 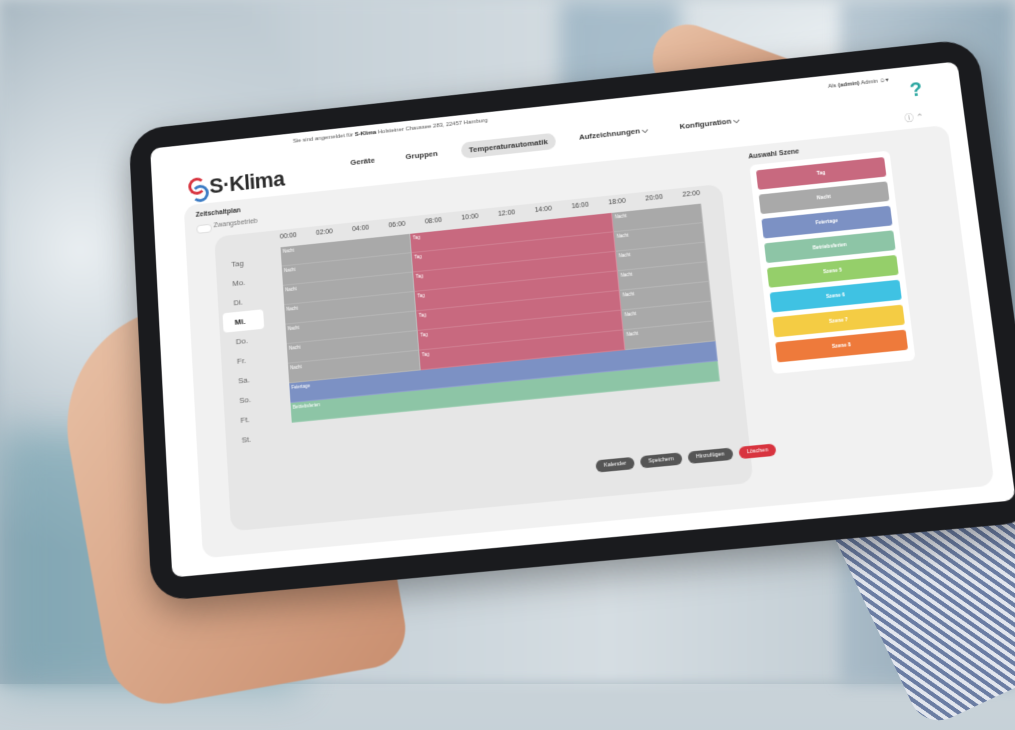 What do you see at coordinates (200, 193) in the screenshot?
I see `logo-blue-arc` at bounding box center [200, 193].